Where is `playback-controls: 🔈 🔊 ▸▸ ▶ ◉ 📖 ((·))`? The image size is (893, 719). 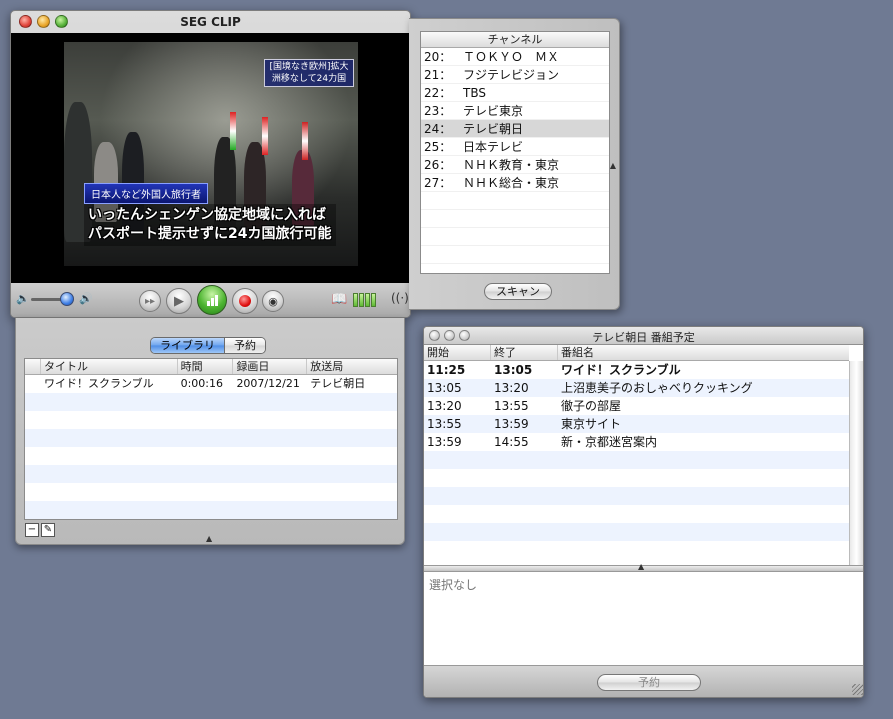 playback-controls: 🔈 🔊 ▸▸ ▶ ◉ 📖 ((·)) is located at coordinates (210, 300).